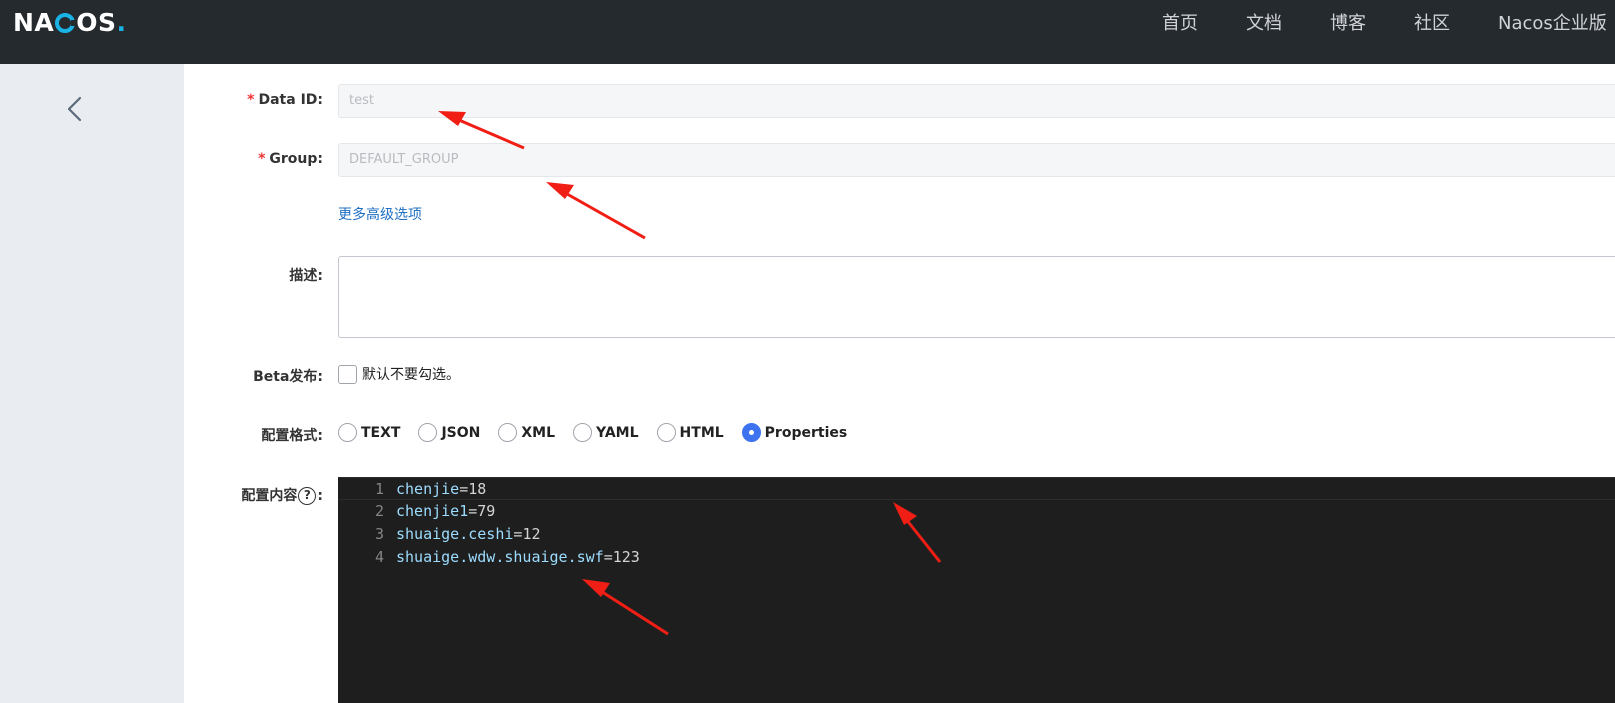  Describe the element at coordinates (477, 489) in the screenshot. I see `code-value: 18` at that location.